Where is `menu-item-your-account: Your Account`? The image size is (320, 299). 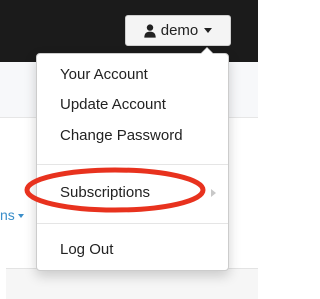
menu-item-your-account: Your Account is located at coordinates (132, 75).